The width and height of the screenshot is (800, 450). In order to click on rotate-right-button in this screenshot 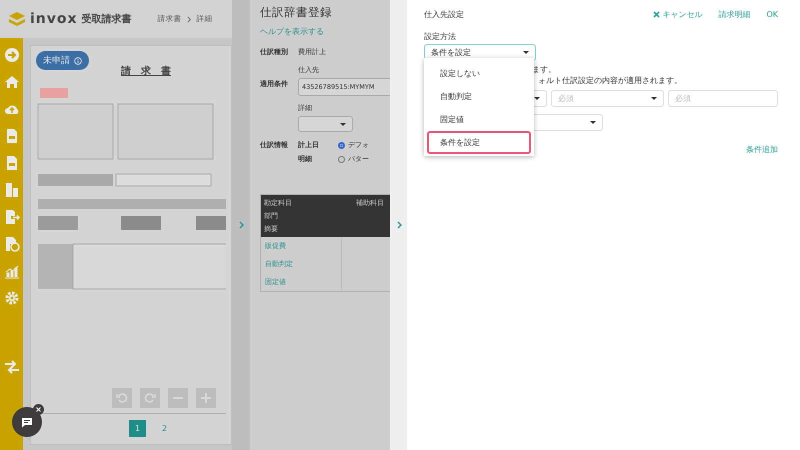, I will do `click(150, 398)`.